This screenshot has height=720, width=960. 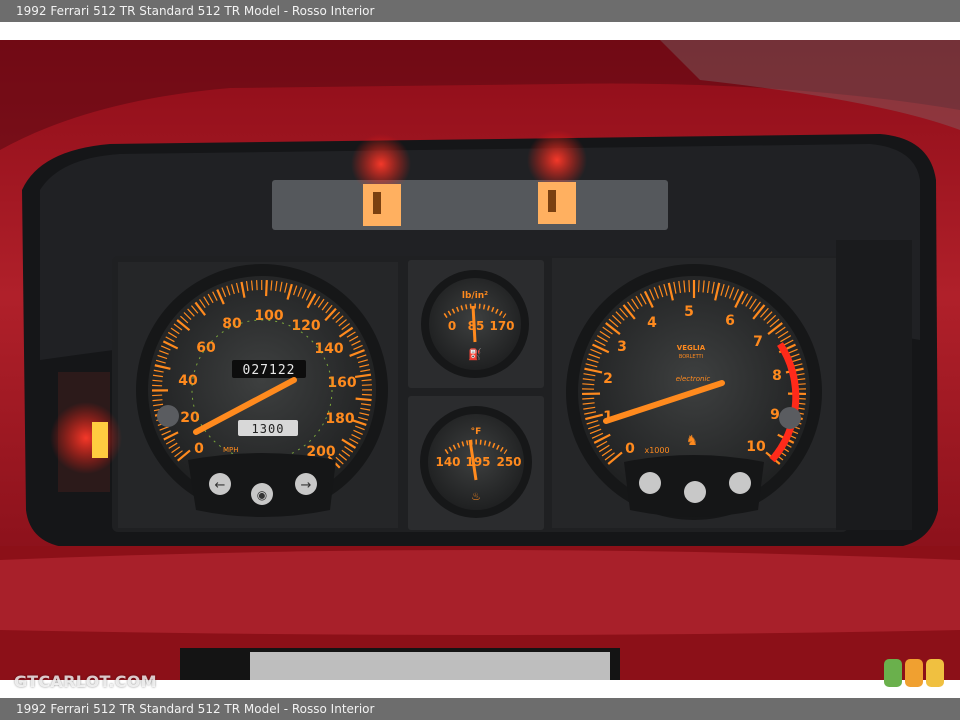 What do you see at coordinates (656, 450) in the screenshot?
I see `tach-scale-note: x1000` at bounding box center [656, 450].